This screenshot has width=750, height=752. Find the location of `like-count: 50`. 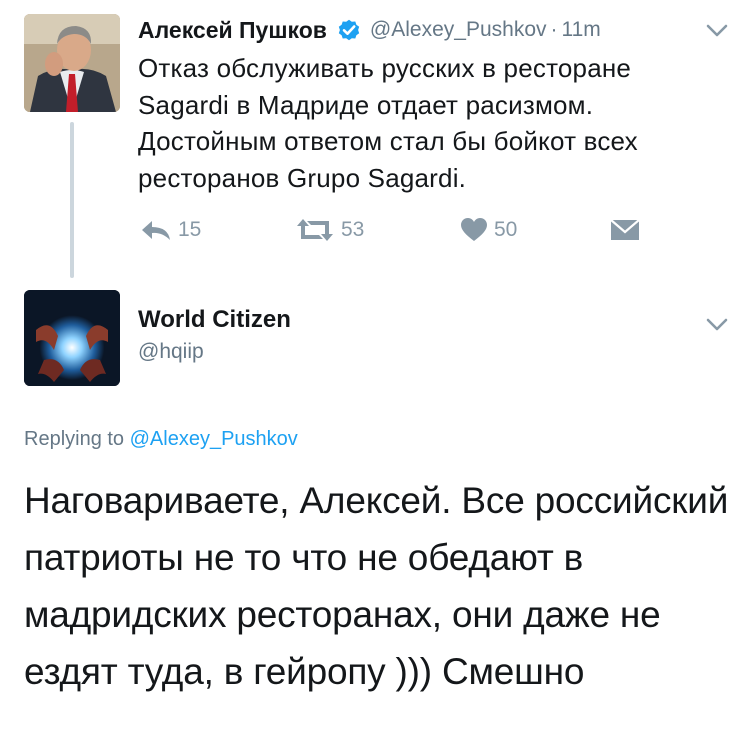

like-count: 50 is located at coordinates (506, 229).